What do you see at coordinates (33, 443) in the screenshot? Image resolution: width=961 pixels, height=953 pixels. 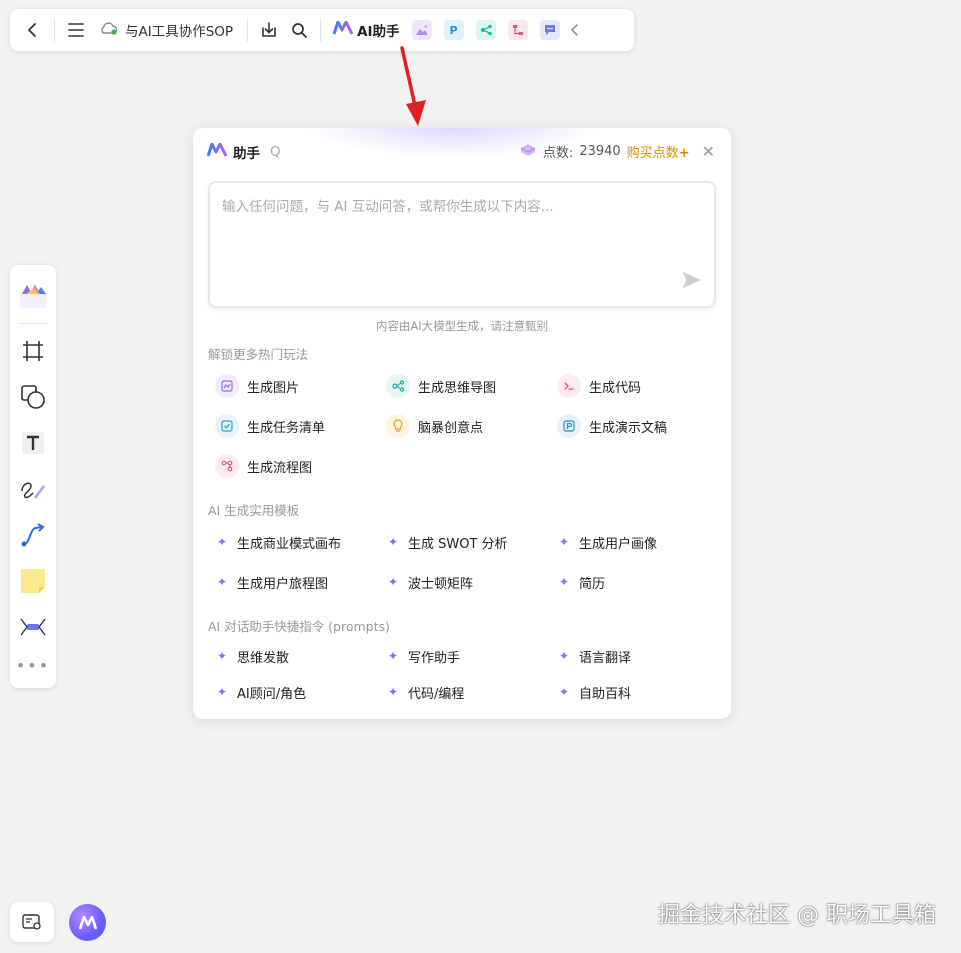 I see `text-icon` at bounding box center [33, 443].